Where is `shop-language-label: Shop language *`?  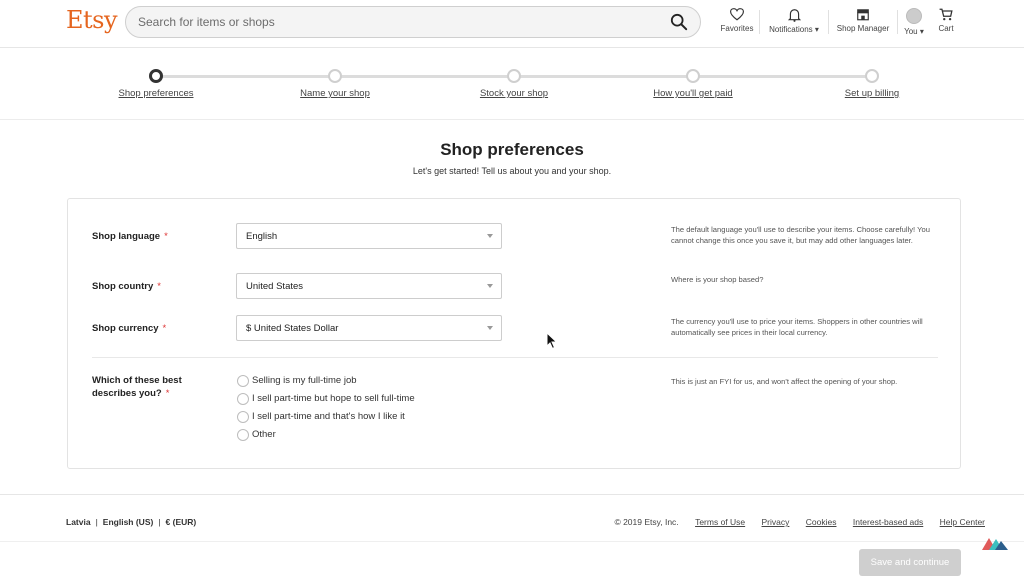 shop-language-label: Shop language * is located at coordinates (130, 236).